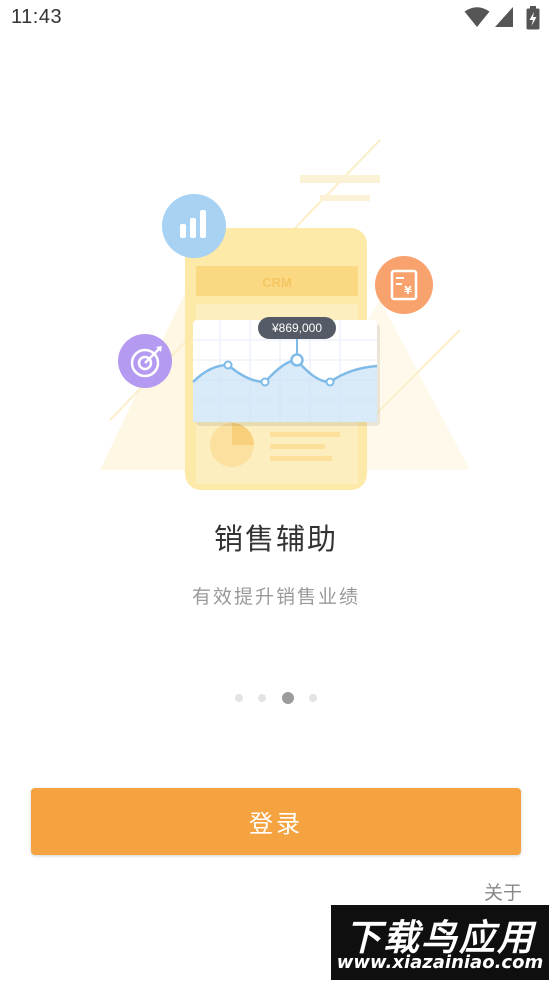 This screenshot has height=983, width=552. What do you see at coordinates (504, 17) in the screenshot?
I see `cell-signal-icon` at bounding box center [504, 17].